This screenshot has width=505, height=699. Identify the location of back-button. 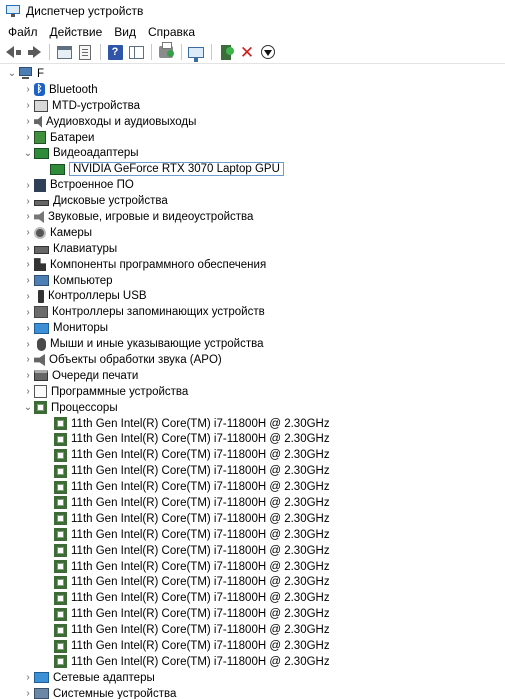
(13, 52).